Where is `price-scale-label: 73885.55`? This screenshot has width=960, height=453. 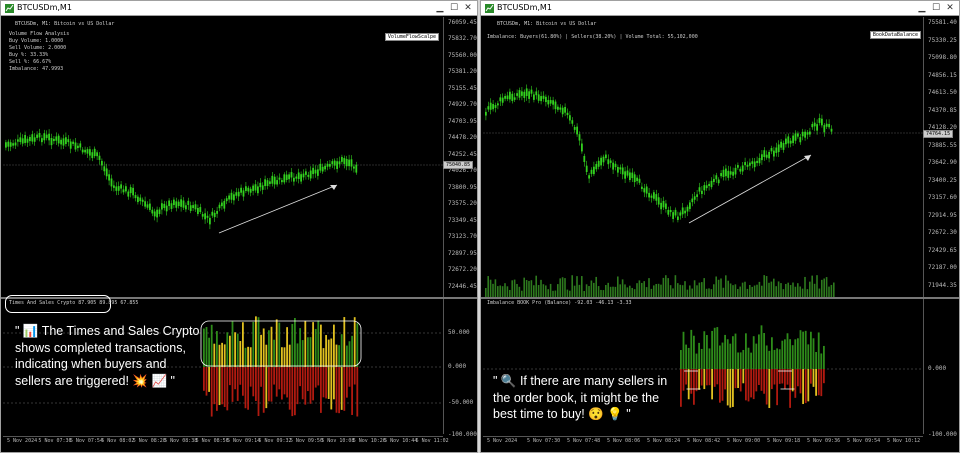
price-scale-label: 73885.55 is located at coordinates (942, 145).